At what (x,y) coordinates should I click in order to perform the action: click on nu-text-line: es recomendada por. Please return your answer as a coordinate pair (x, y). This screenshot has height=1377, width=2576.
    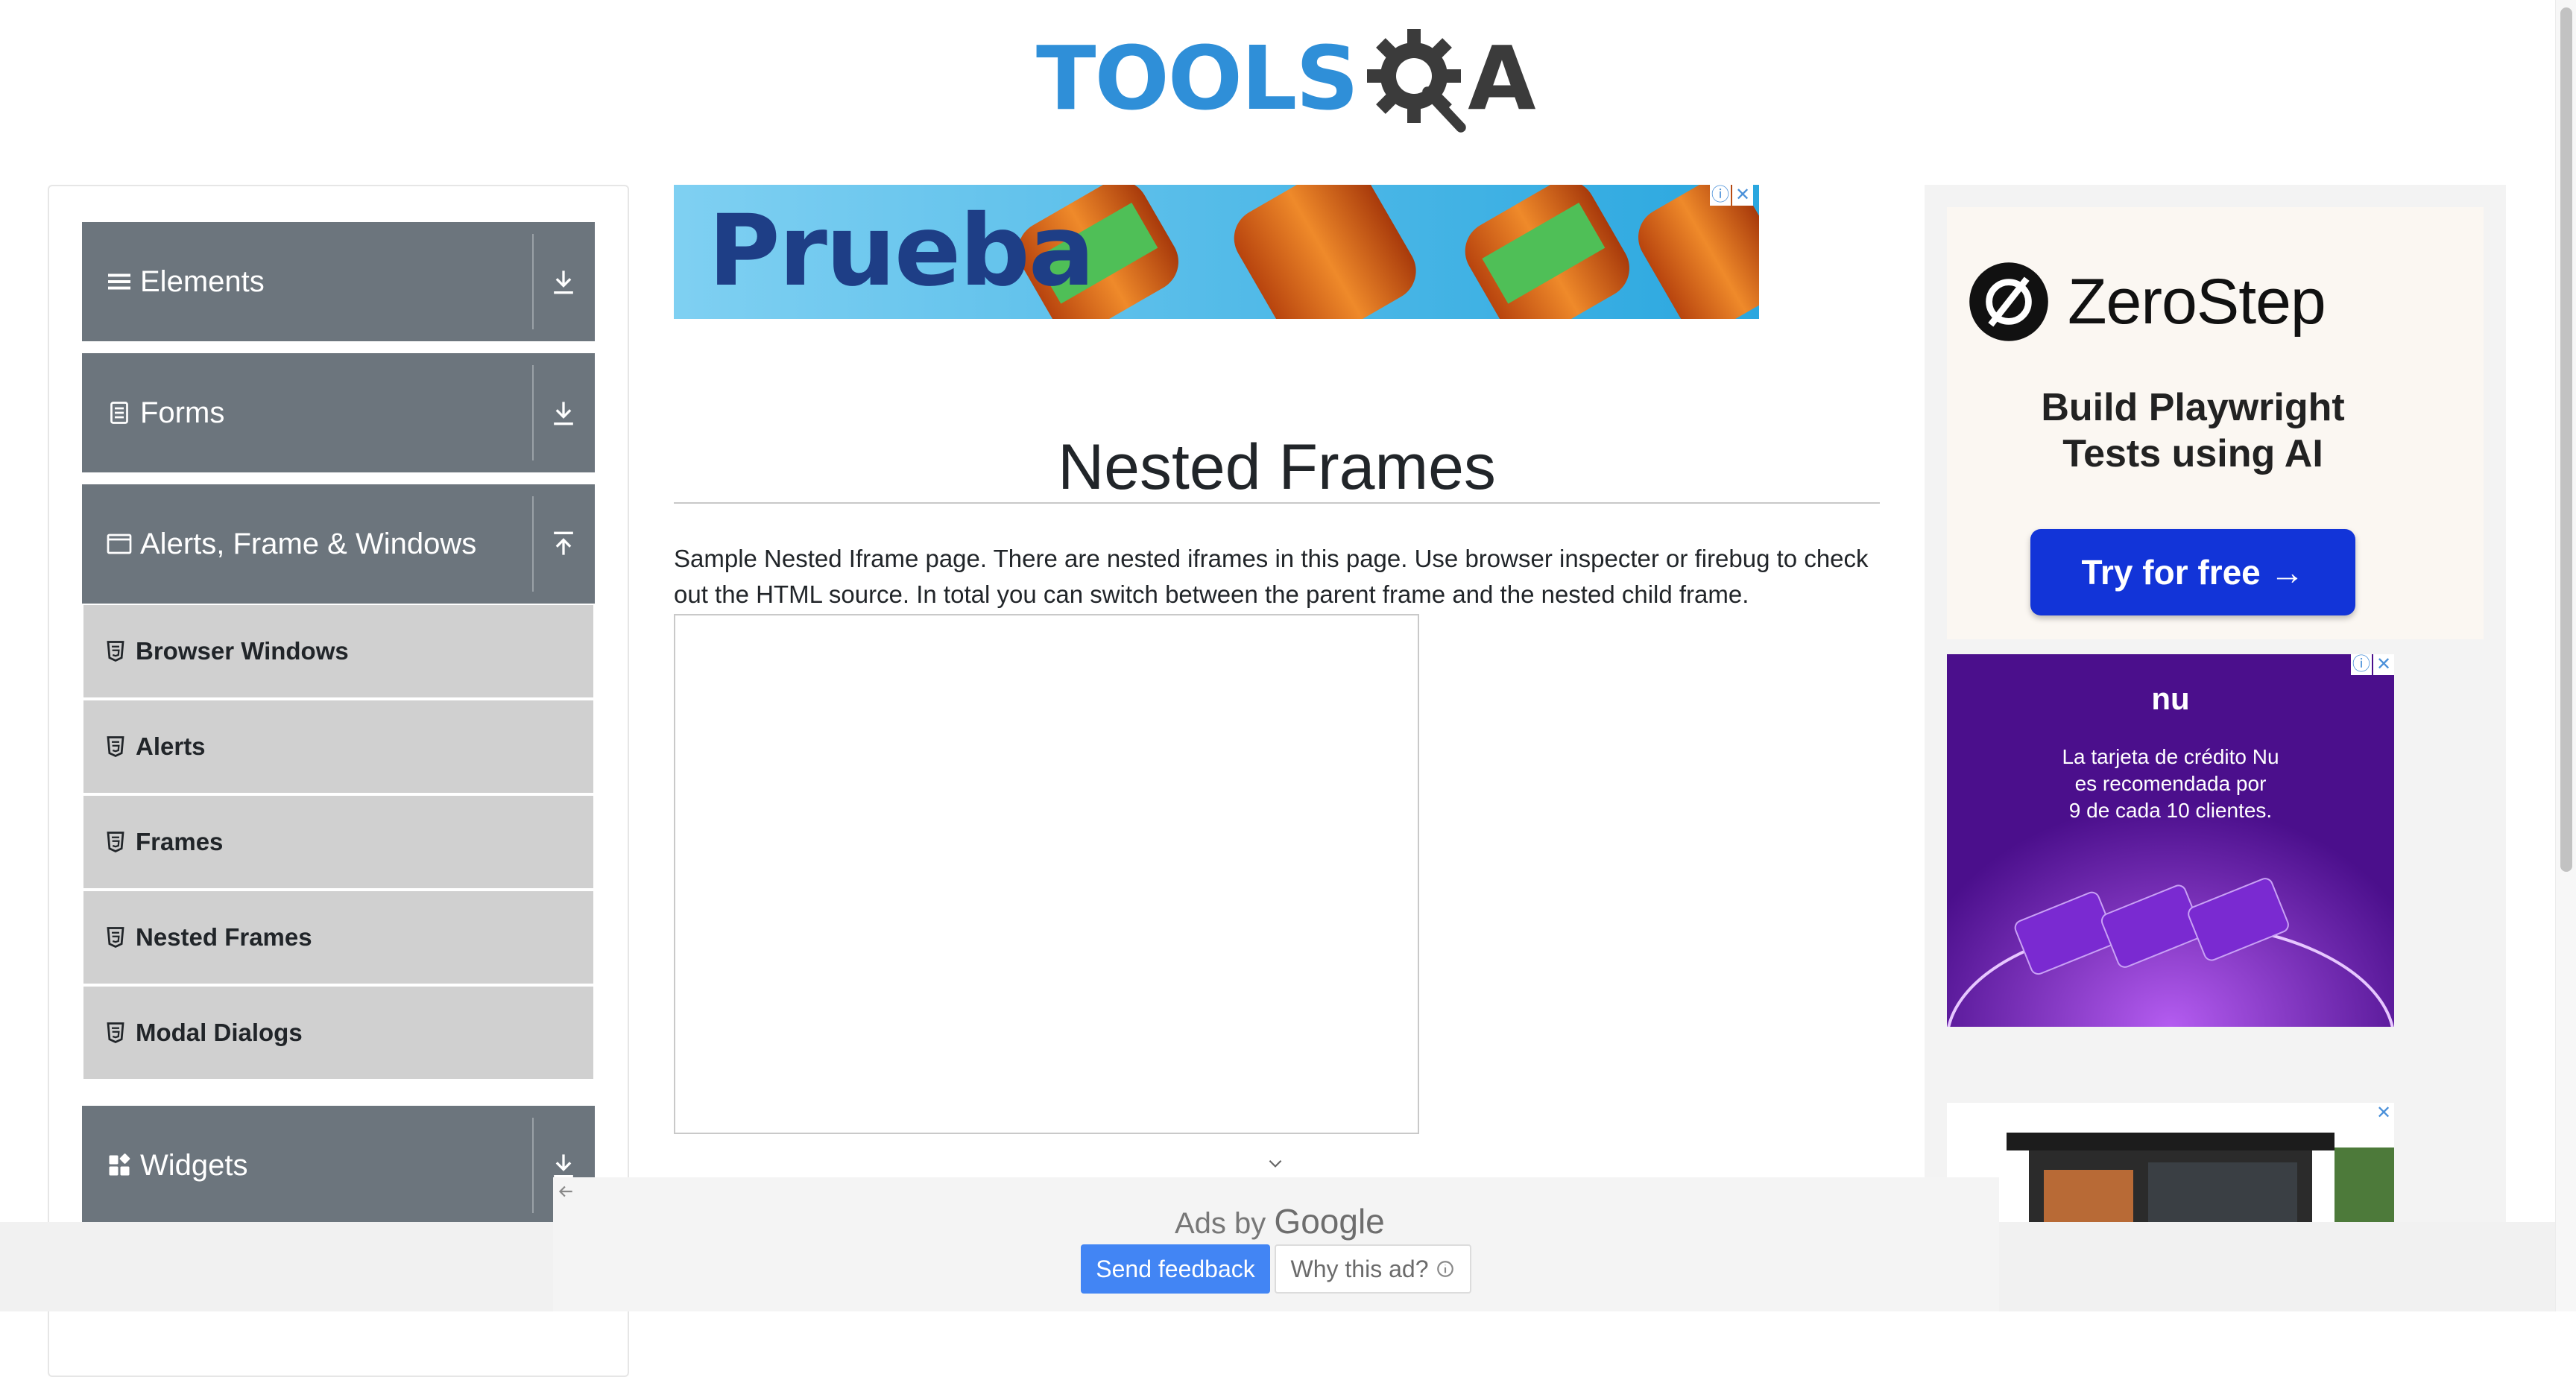
    Looking at the image, I should click on (2170, 783).